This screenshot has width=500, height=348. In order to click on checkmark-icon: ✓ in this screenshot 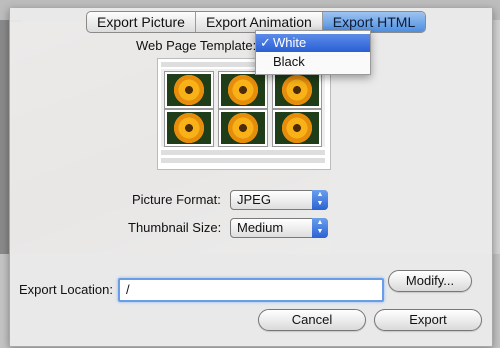, I will do `click(265, 42)`.